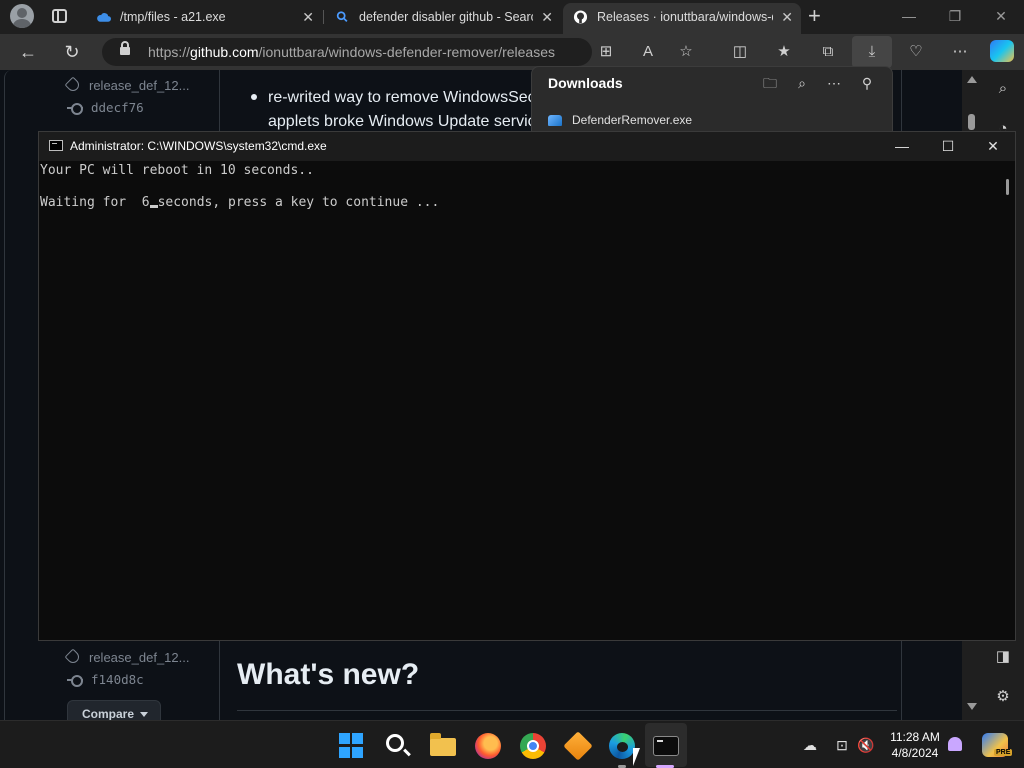  I want to click on tab-label: defender disabler github - Search, so click(446, 17).